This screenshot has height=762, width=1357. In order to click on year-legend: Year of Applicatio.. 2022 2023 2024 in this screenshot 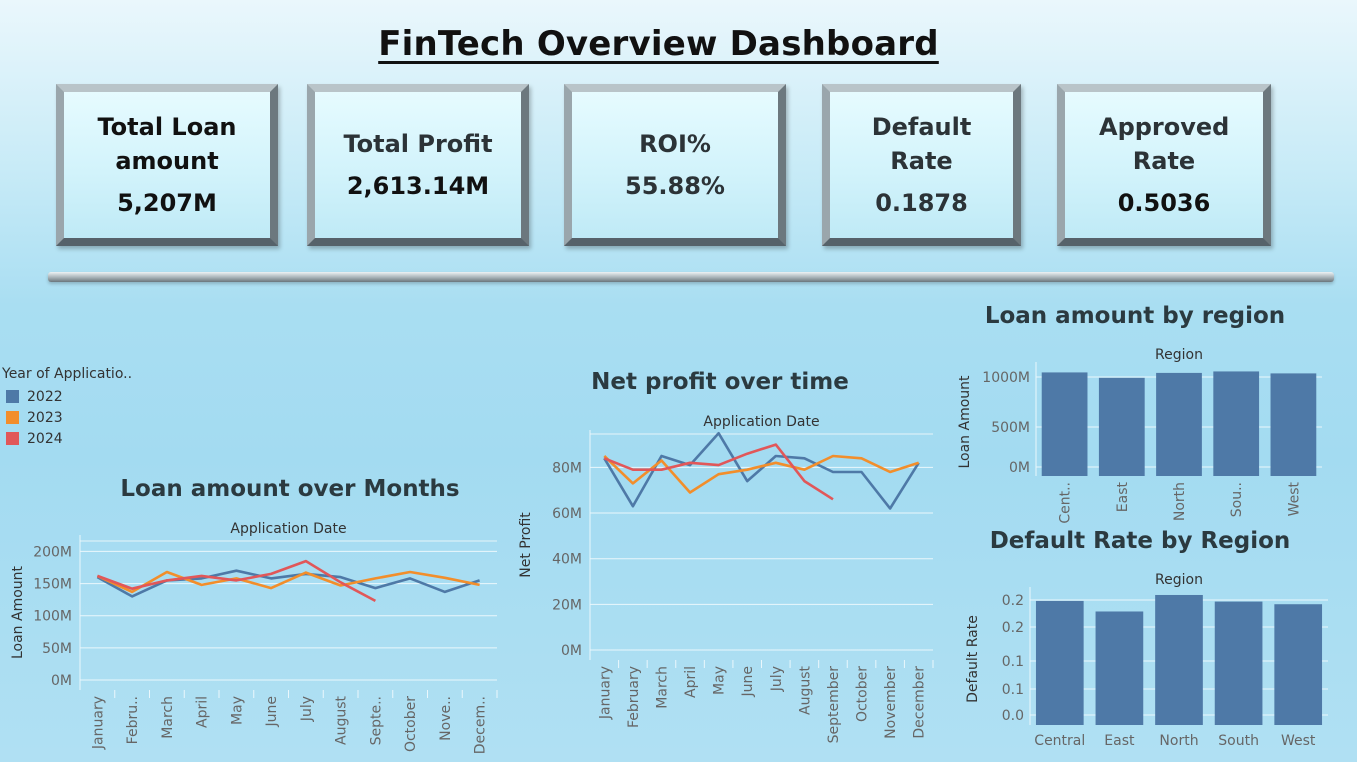, I will do `click(67, 407)`.